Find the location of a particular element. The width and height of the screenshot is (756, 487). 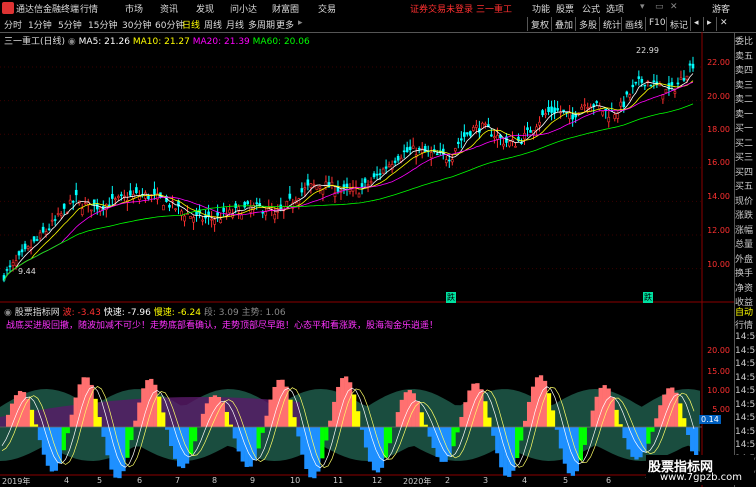

close-icon: ✕ is located at coordinates (674, 7).